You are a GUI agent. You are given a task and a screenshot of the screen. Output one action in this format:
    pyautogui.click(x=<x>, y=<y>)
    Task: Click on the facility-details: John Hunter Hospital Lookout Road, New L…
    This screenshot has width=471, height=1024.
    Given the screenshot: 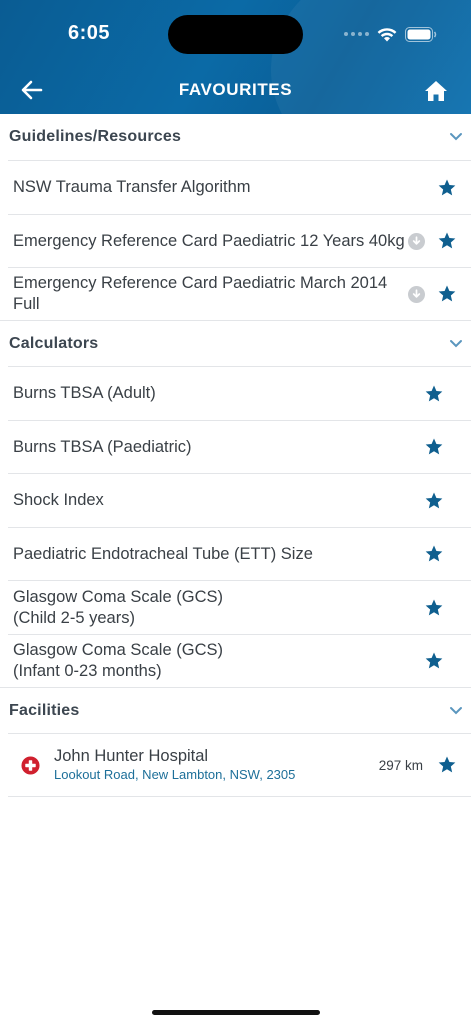 What is the action you would take?
    pyautogui.click(x=216, y=765)
    